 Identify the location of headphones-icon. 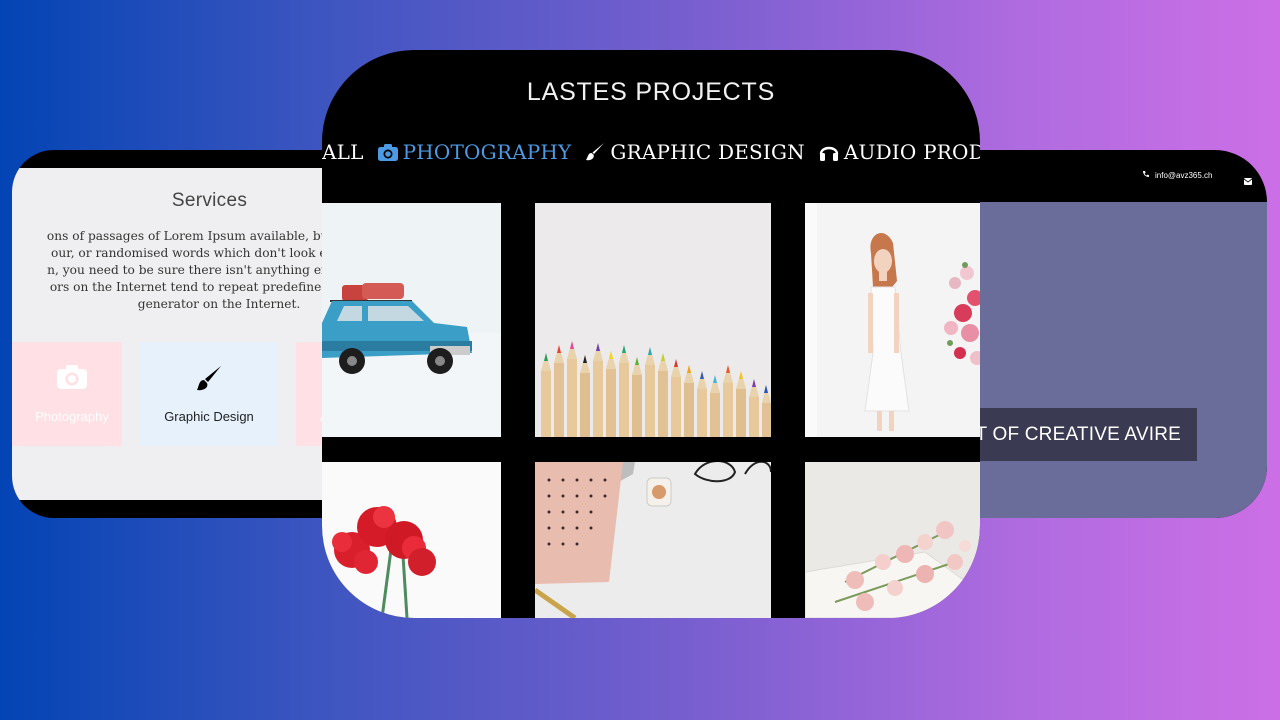
(829, 152).